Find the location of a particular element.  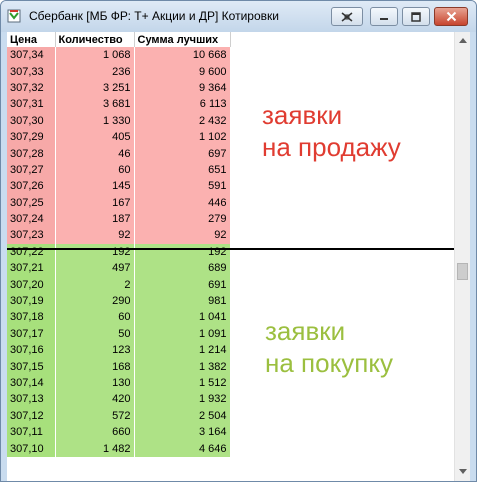

buy-order-row: 307,19 290 981 is located at coordinates (119, 301).